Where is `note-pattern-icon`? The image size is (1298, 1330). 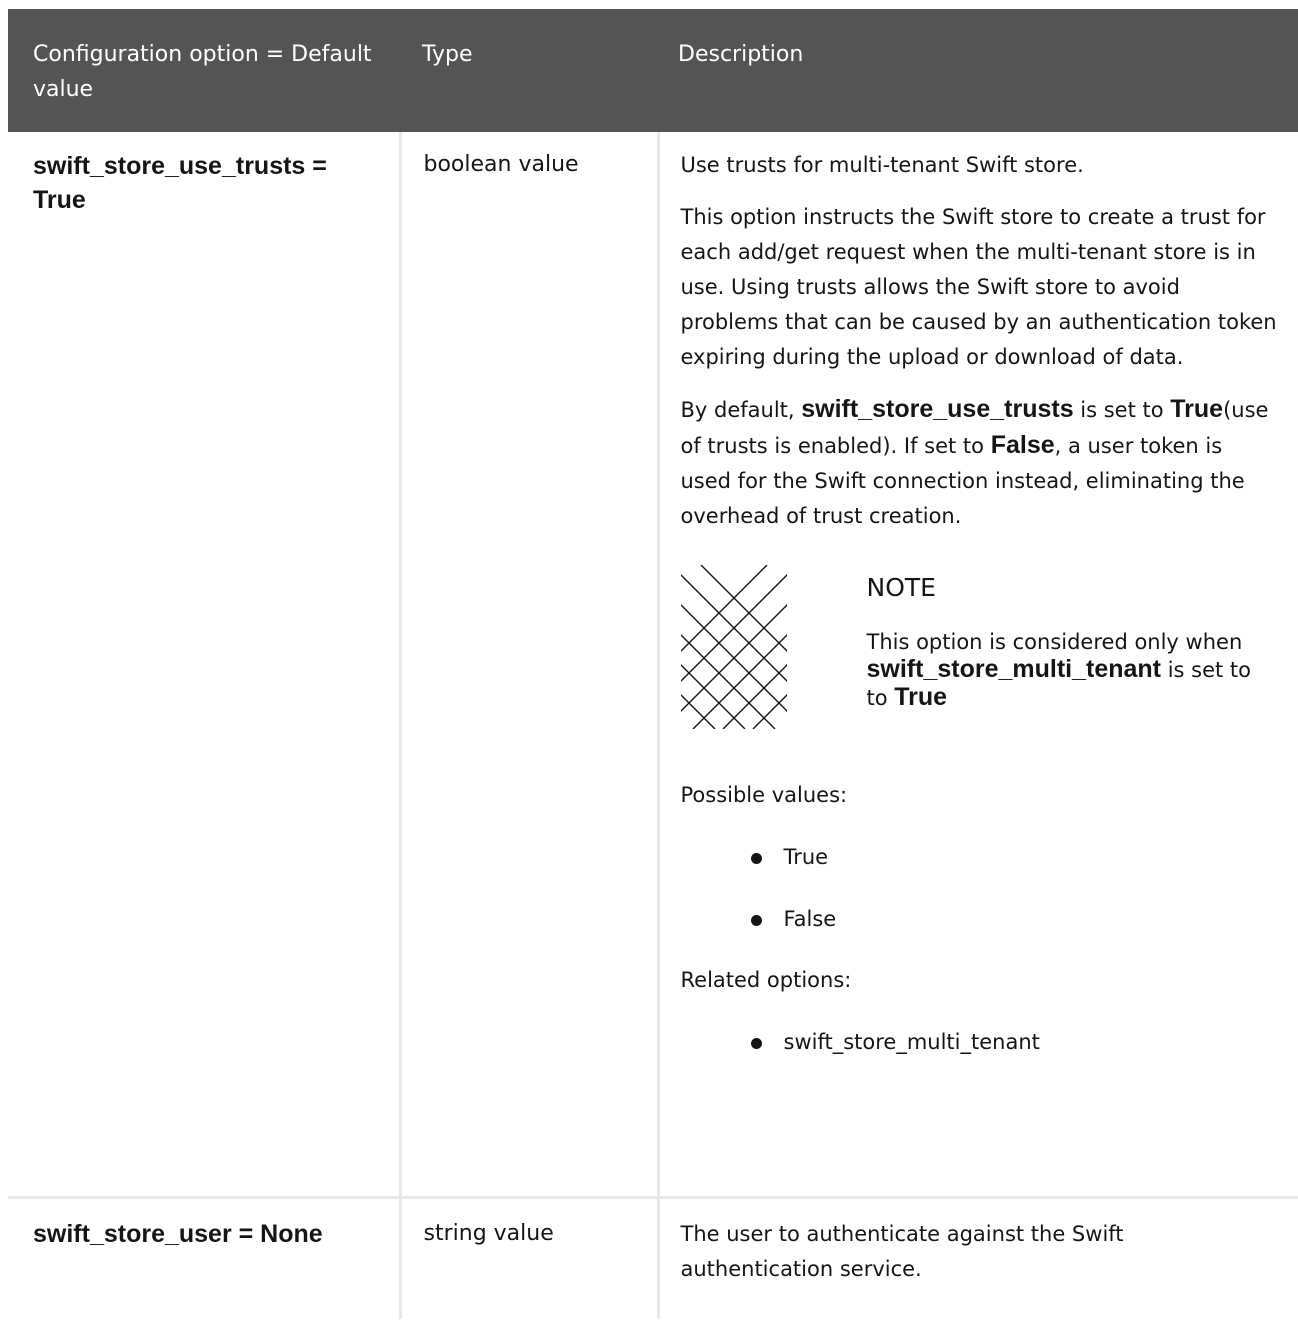
note-pattern-icon is located at coordinates (733, 647).